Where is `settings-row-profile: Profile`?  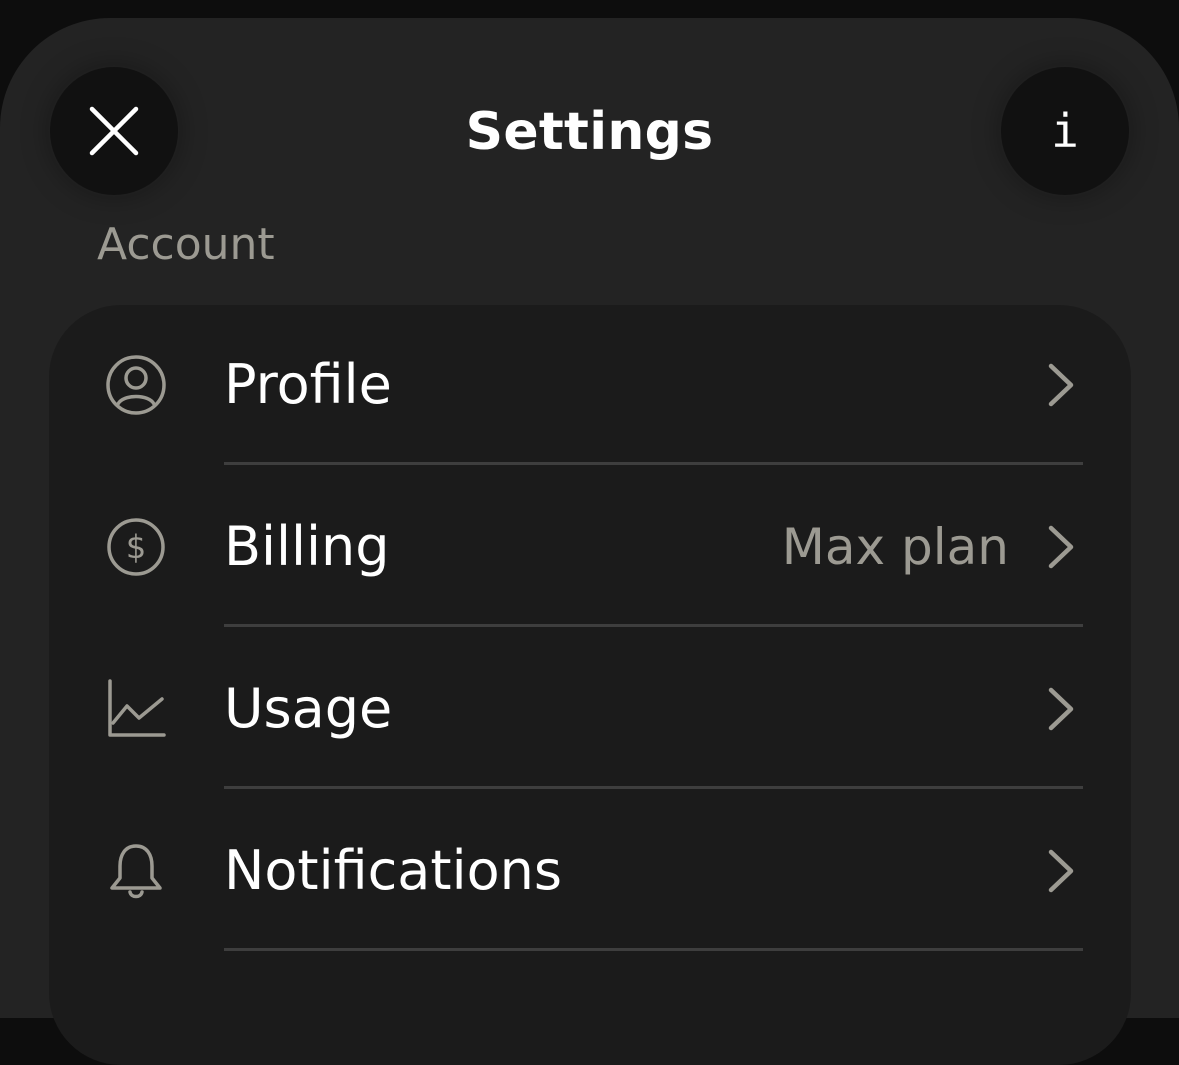
settings-row-profile: Profile is located at coordinates (590, 385).